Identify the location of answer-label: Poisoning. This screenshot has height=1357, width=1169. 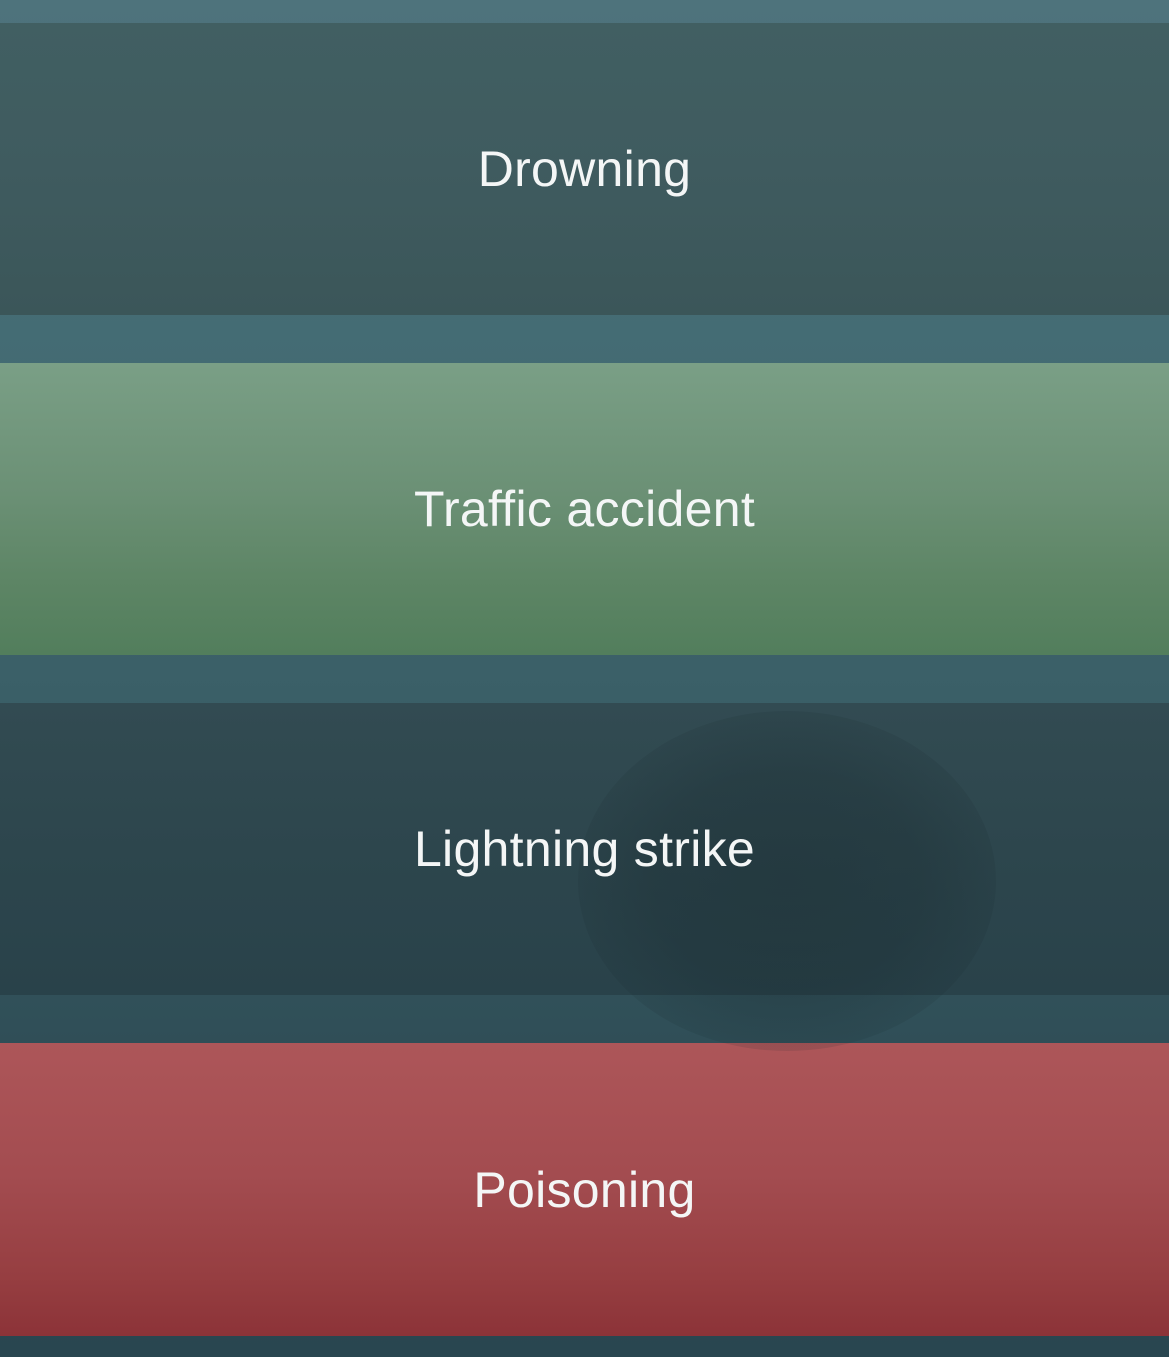
(584, 1189).